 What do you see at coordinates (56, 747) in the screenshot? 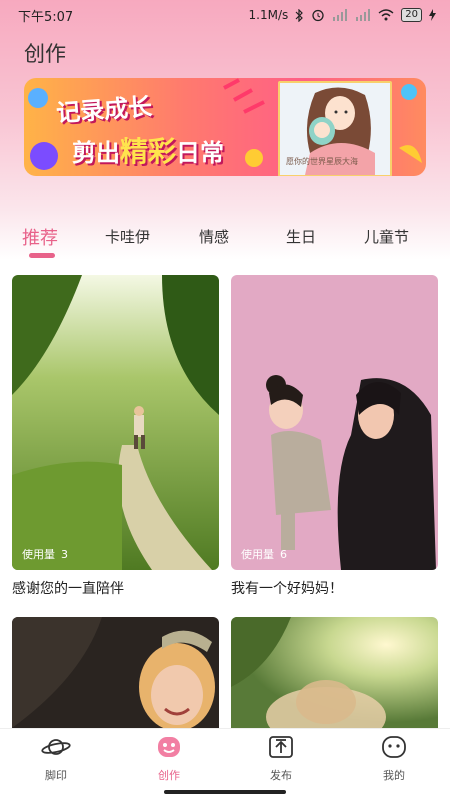
I see `planet-icon` at bounding box center [56, 747].